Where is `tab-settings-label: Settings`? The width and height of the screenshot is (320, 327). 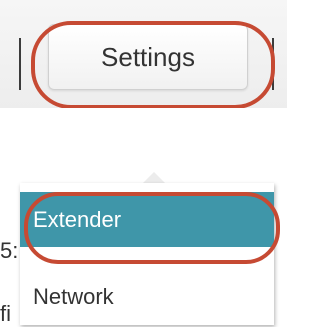
tab-settings-label: Settings is located at coordinates (148, 56).